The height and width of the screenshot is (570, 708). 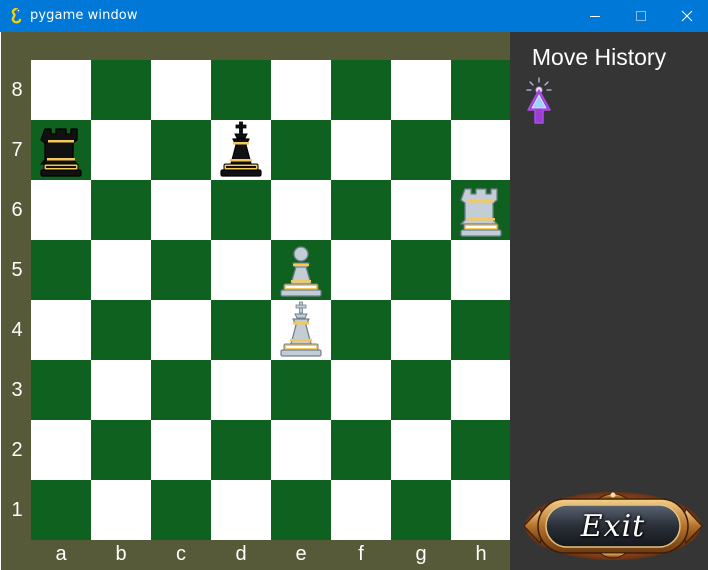 What do you see at coordinates (241, 450) in the screenshot?
I see `square-d2` at bounding box center [241, 450].